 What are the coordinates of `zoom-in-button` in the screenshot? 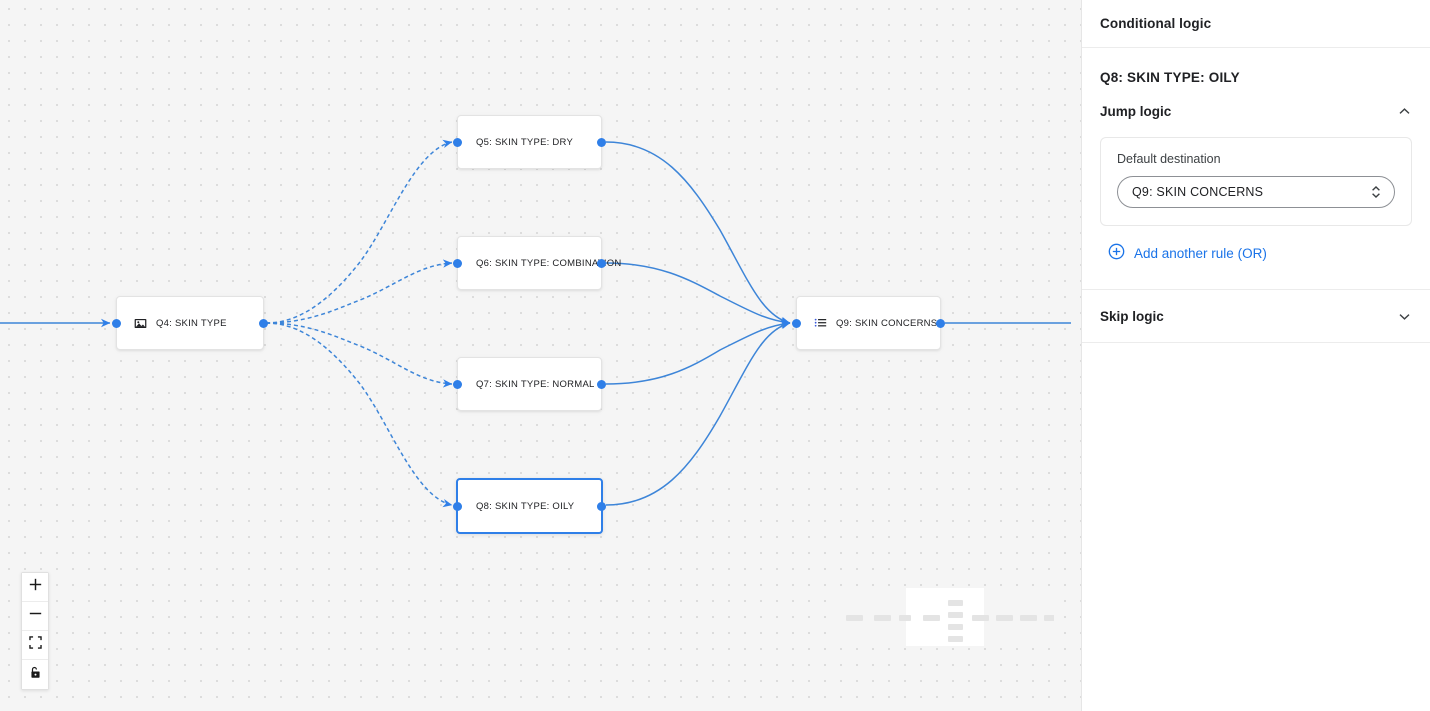 It's located at (35, 587).